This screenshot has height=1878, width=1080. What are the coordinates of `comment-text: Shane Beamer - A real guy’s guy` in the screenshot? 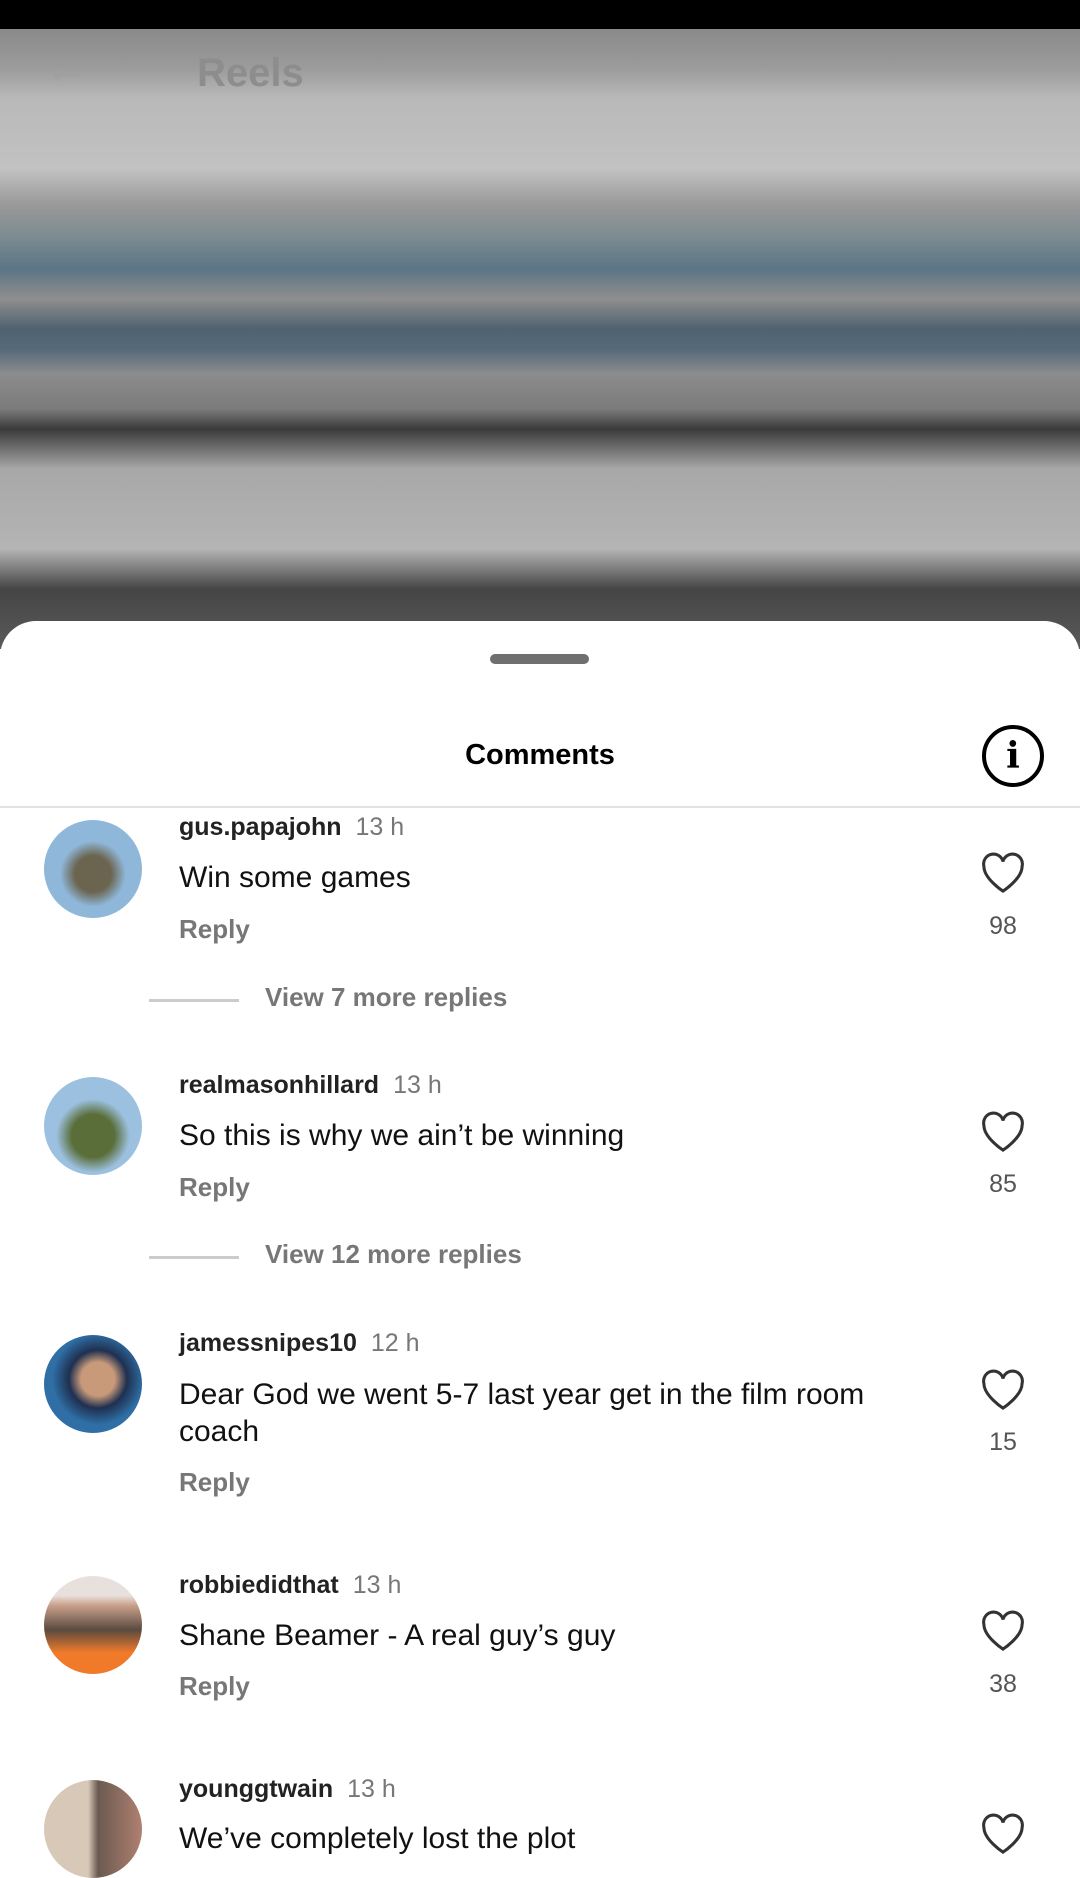 It's located at (397, 1635).